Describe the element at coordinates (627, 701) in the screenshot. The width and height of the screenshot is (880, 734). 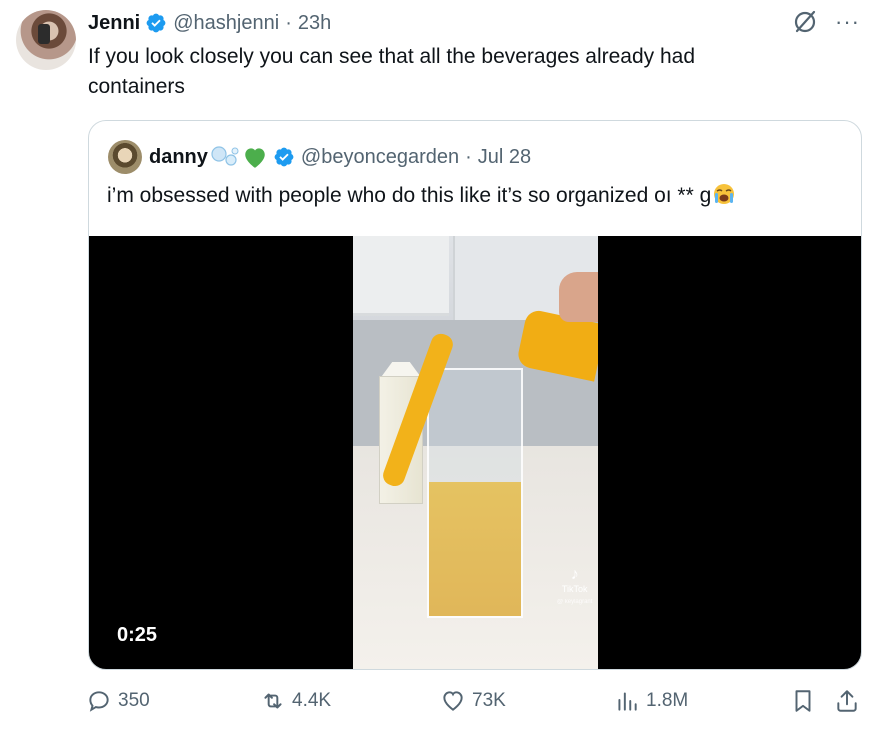
I see `views-chart-icon` at that location.